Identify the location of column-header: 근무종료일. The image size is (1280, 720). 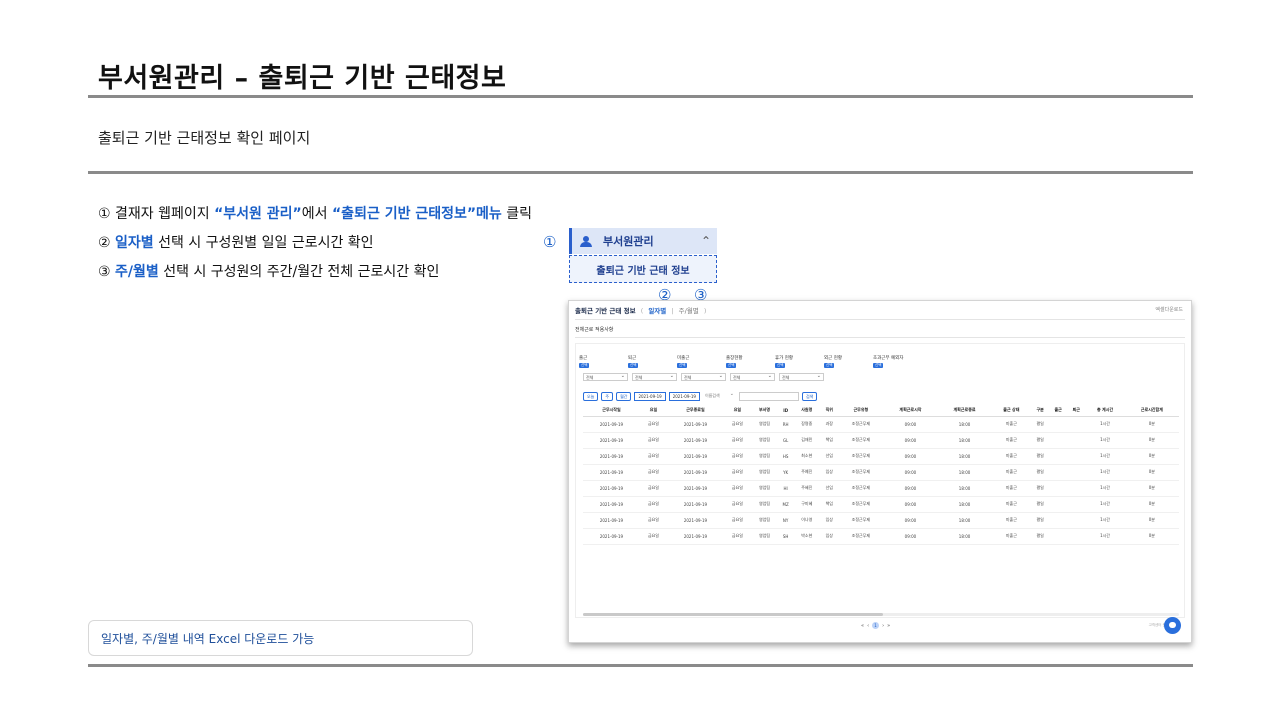
(695, 411).